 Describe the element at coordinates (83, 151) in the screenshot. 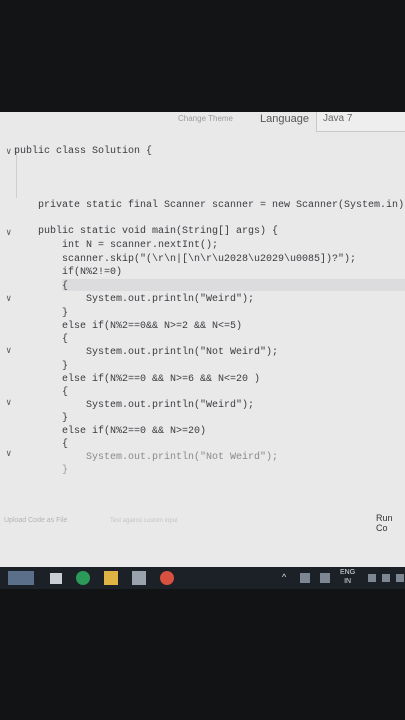

I see `code-line: public class Solution {` at that location.